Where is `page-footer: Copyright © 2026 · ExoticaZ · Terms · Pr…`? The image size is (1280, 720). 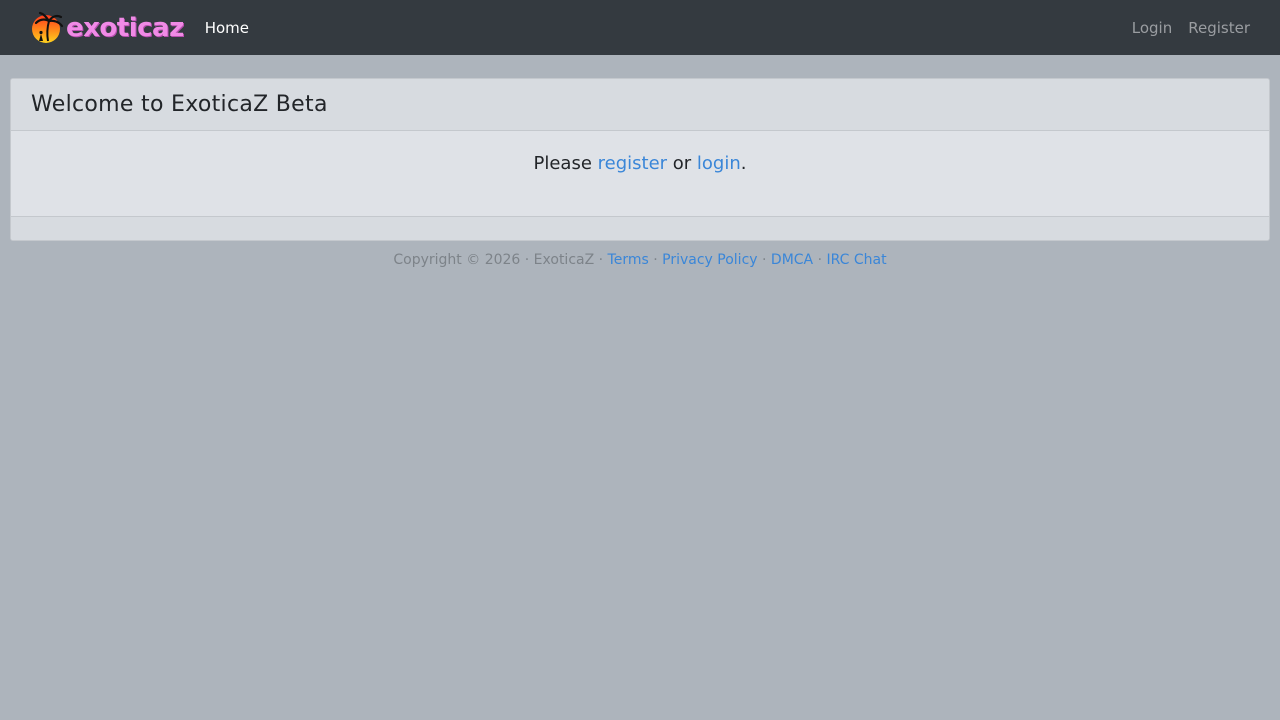 page-footer: Copyright © 2026 · ExoticaZ · Terms · Pr… is located at coordinates (640, 260).